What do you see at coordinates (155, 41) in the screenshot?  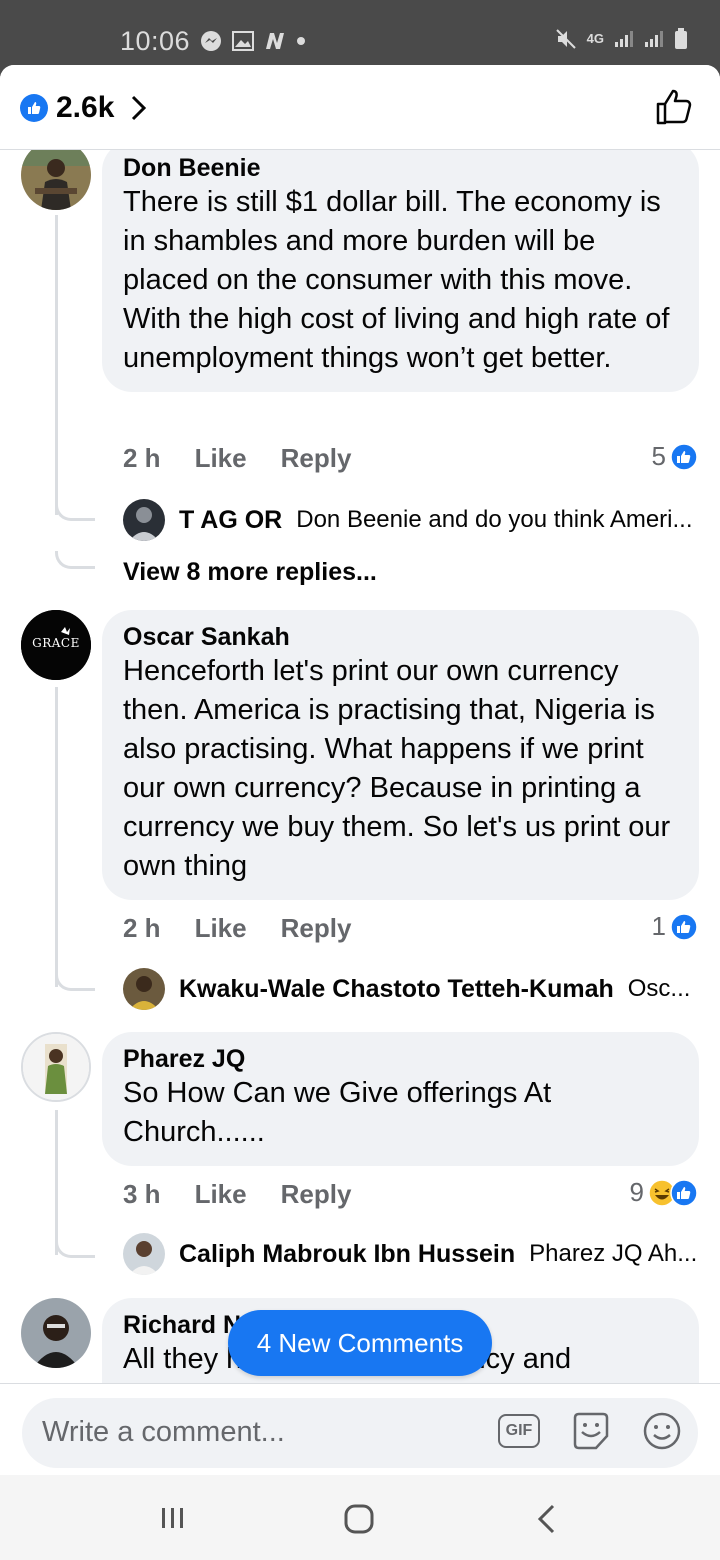 I see `status-time: 10:06` at bounding box center [155, 41].